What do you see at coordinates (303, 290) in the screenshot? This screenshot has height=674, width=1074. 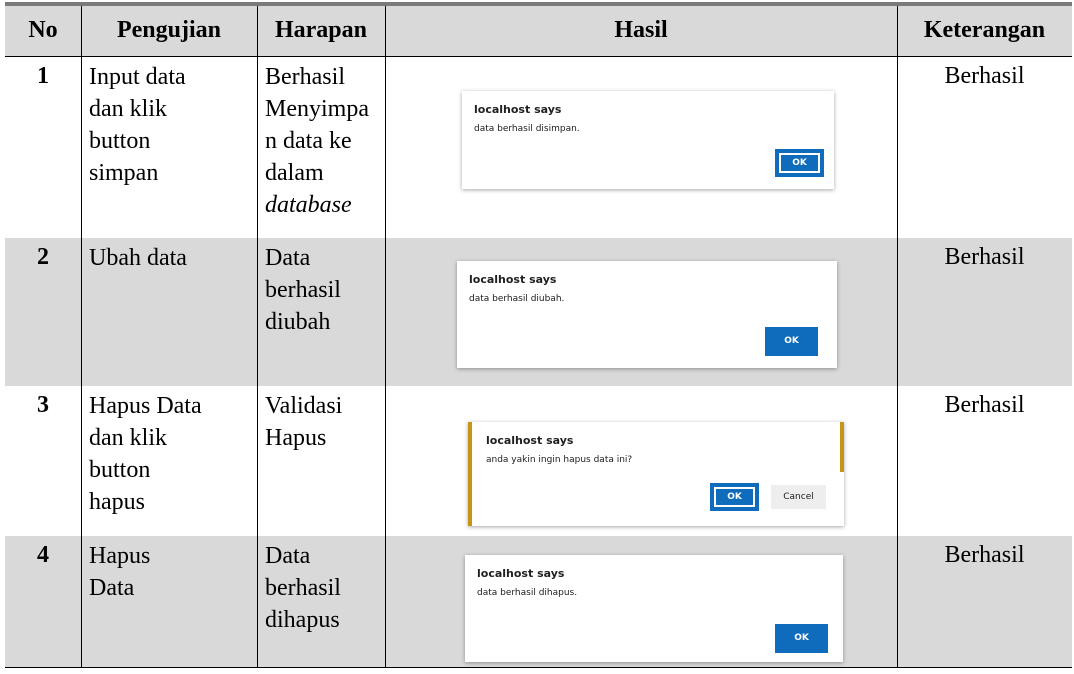 I see `harapan-cell: Data berhasil diubah` at bounding box center [303, 290].